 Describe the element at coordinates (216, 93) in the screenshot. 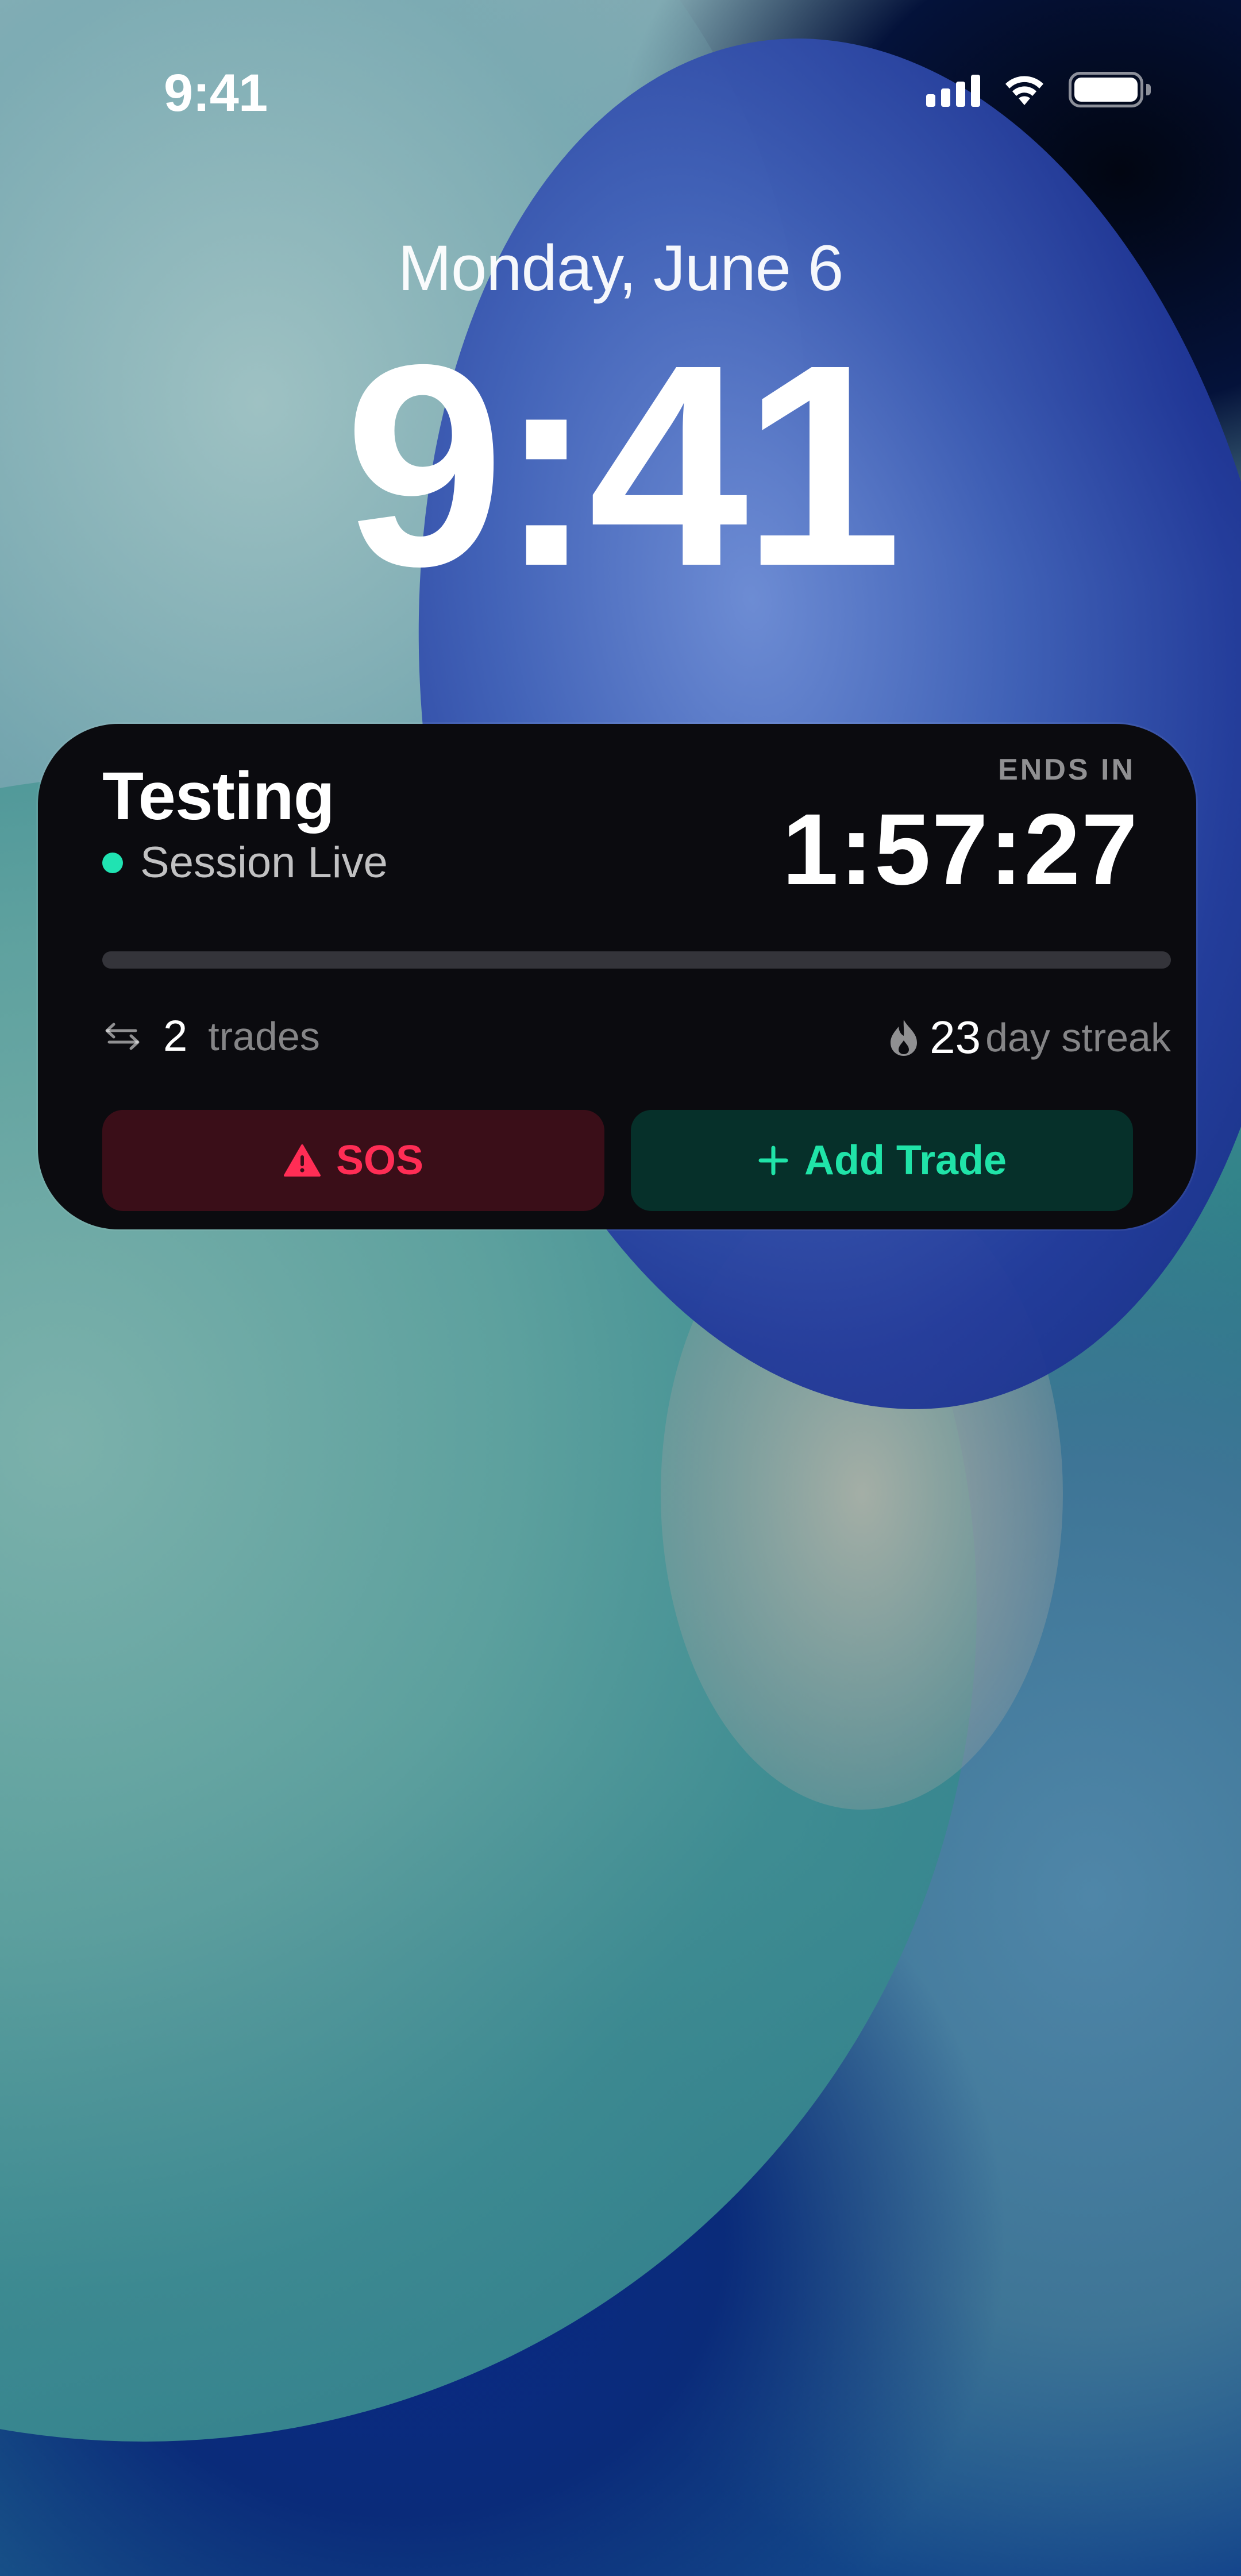

I see `status-time: 9:41` at that location.